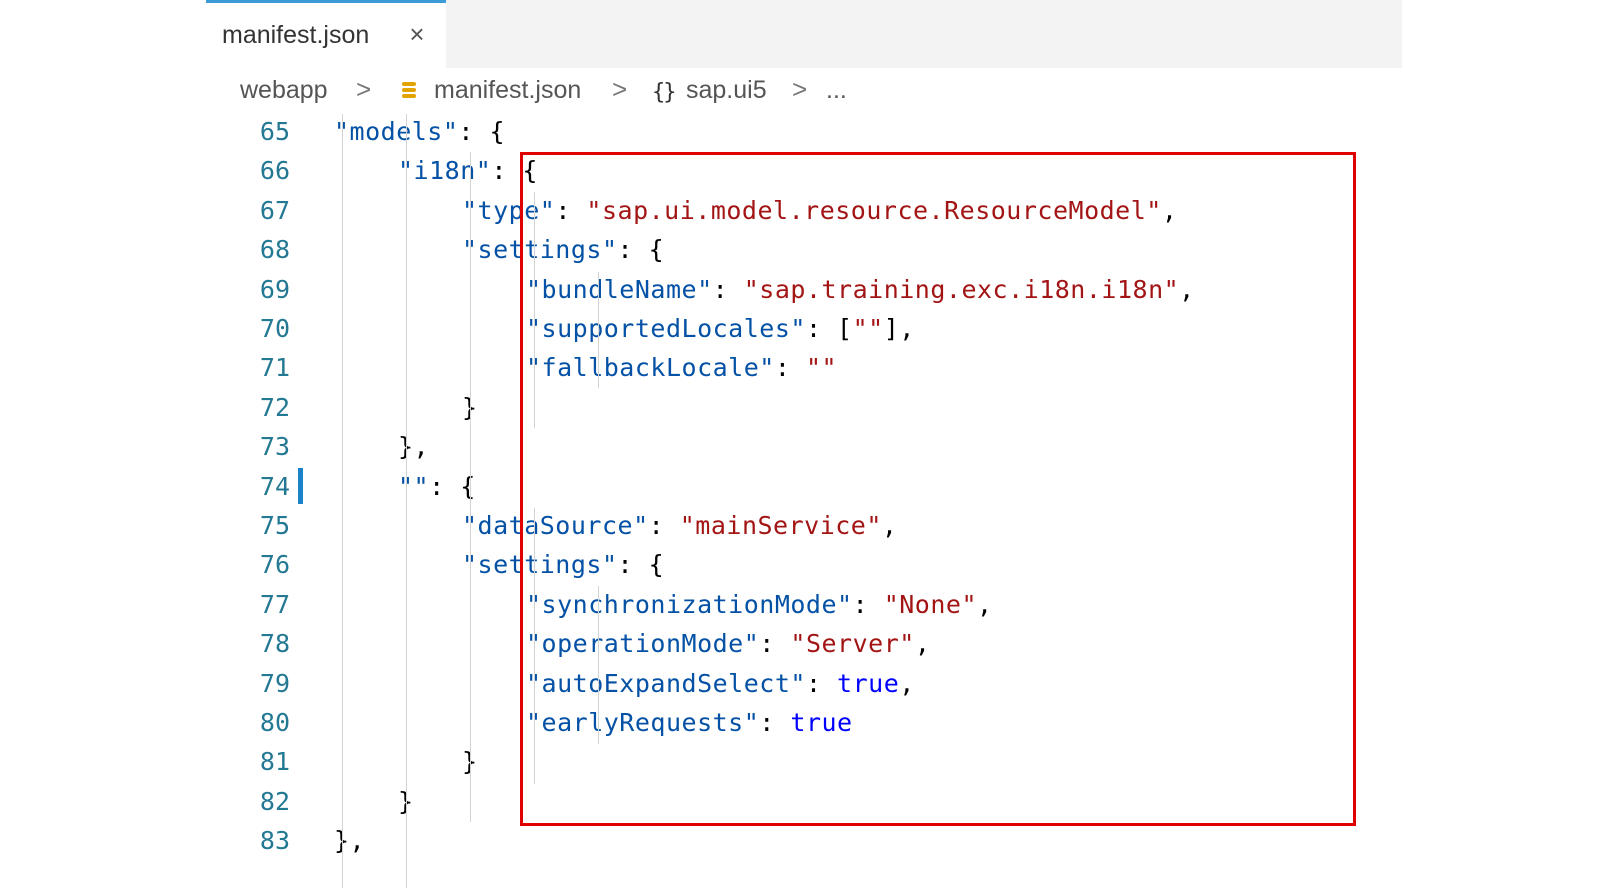 This screenshot has width=1600, height=888. Describe the element at coordinates (274, 841) in the screenshot. I see `line-number: 83` at that location.